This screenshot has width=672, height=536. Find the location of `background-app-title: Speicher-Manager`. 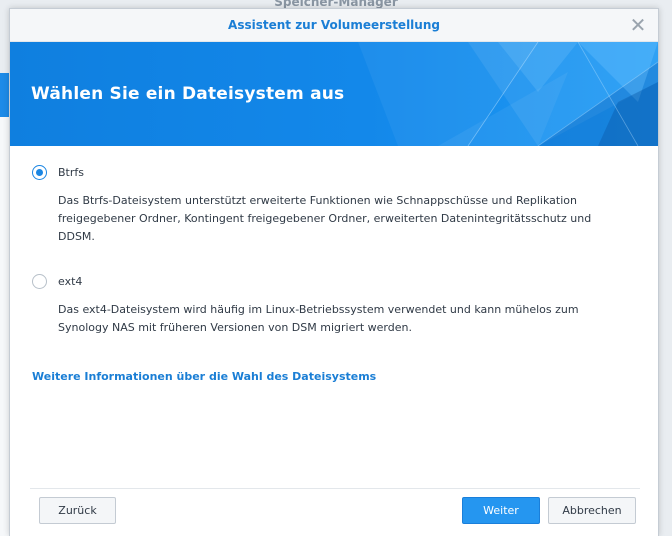

background-app-title: Speicher-Manager is located at coordinates (336, 4).